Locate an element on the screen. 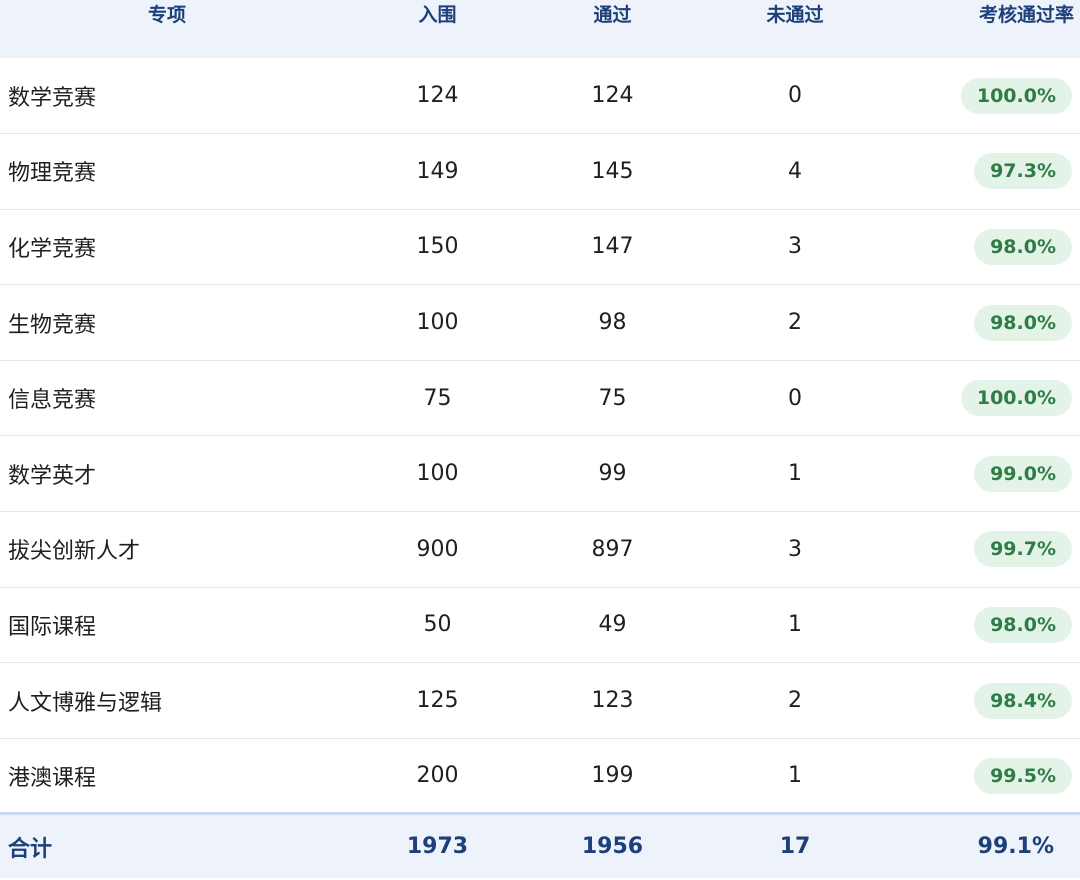 The height and width of the screenshot is (880, 1080). row-rate-cell: 99.7% is located at coordinates (980, 550).